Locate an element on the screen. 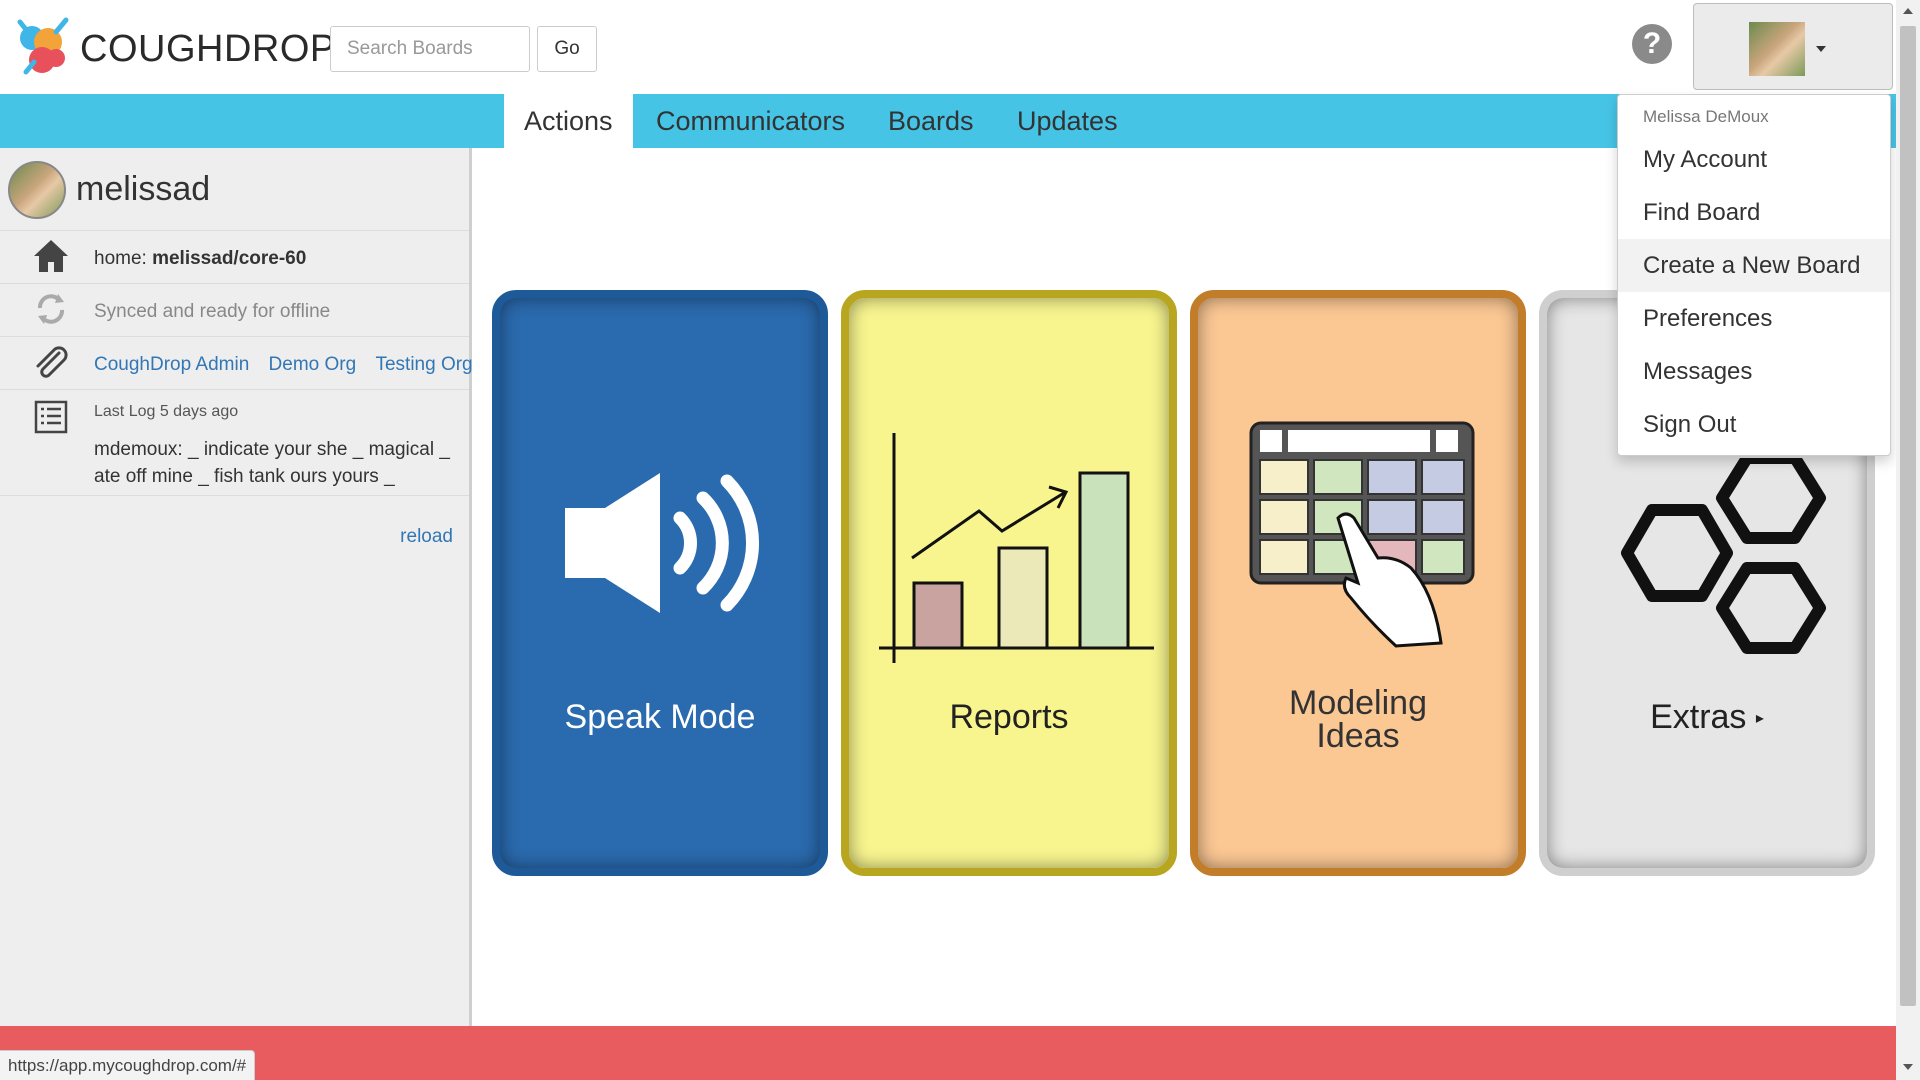 This screenshot has height=1080, width=1920. menu-item-create-new-board: Create a New Board is located at coordinates (1754, 265).